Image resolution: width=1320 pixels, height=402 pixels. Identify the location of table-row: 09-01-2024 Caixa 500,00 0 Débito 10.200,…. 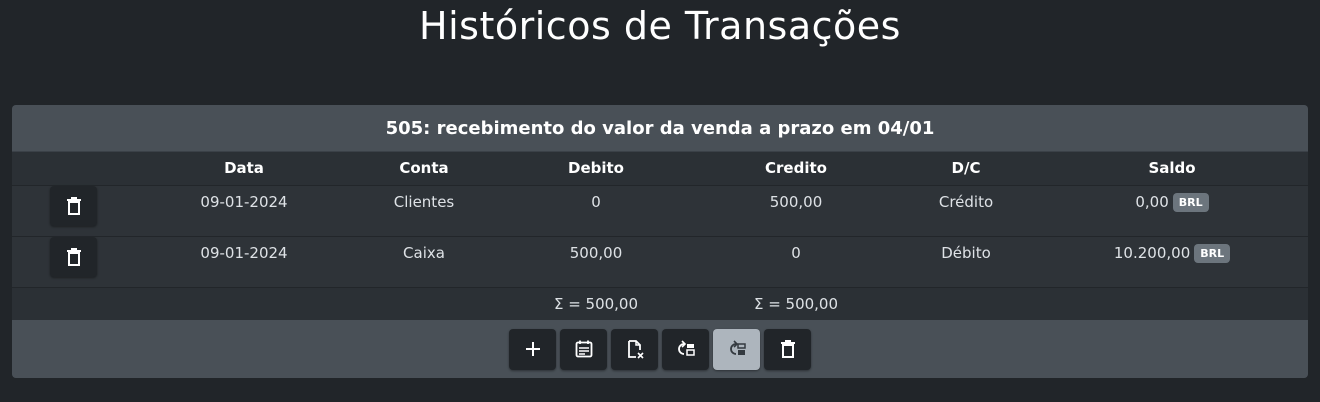
(660, 262).